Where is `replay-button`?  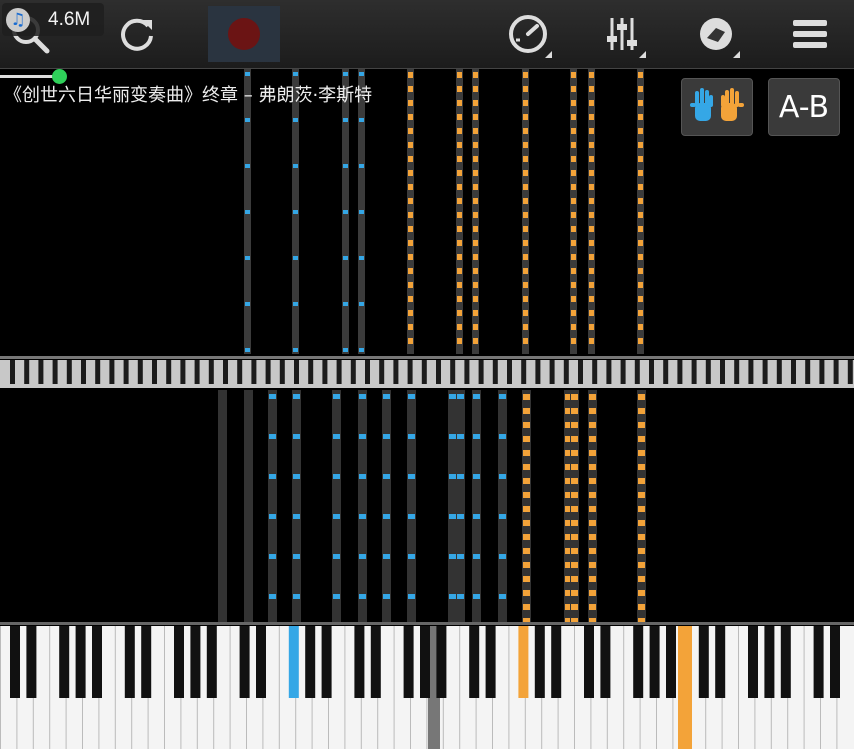
replay-button is located at coordinates (138, 34).